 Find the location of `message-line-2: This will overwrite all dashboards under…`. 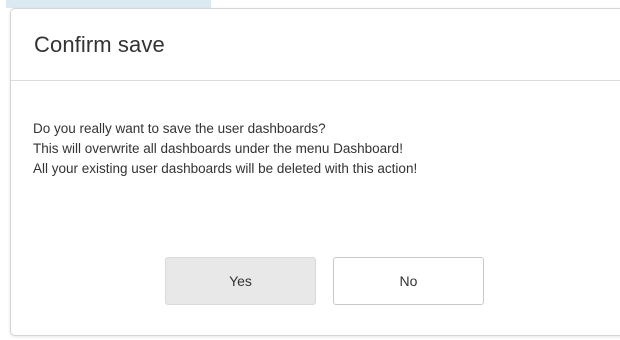

message-line-2: This will overwrite all dashboards under… is located at coordinates (218, 148).